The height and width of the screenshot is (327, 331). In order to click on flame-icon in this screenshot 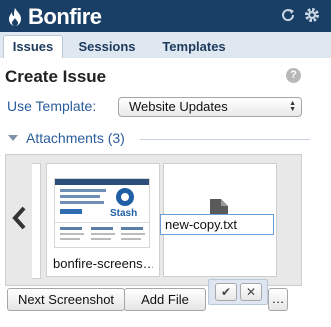, I will do `click(15, 17)`.